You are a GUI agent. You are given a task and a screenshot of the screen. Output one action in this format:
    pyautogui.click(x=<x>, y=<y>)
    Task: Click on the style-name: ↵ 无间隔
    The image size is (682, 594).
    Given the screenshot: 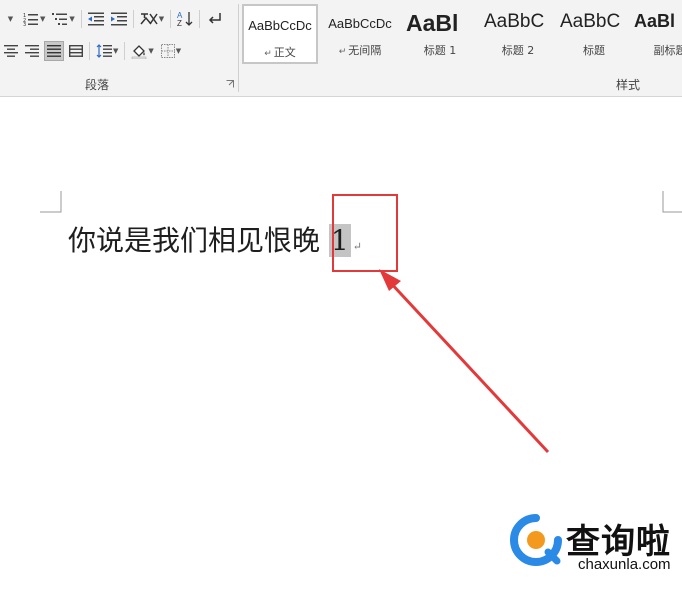 What is the action you would take?
    pyautogui.click(x=360, y=50)
    